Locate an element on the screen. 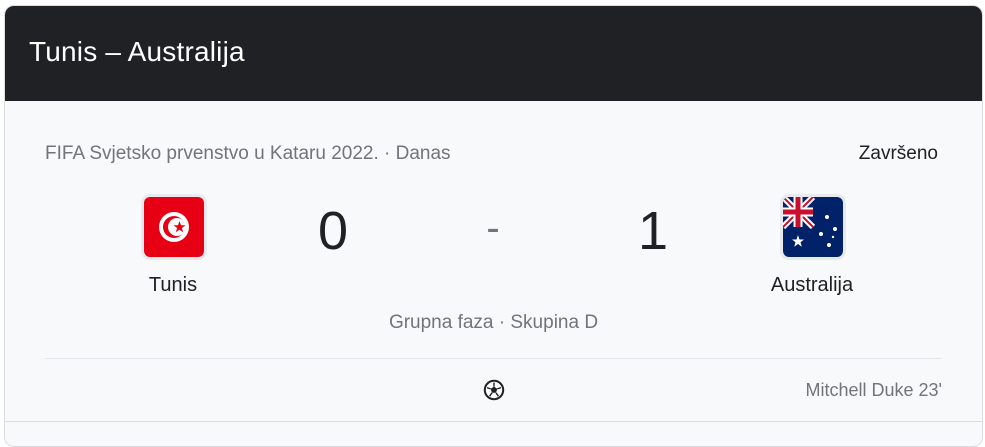  match-title: Tunis – Australija is located at coordinates (137, 51).